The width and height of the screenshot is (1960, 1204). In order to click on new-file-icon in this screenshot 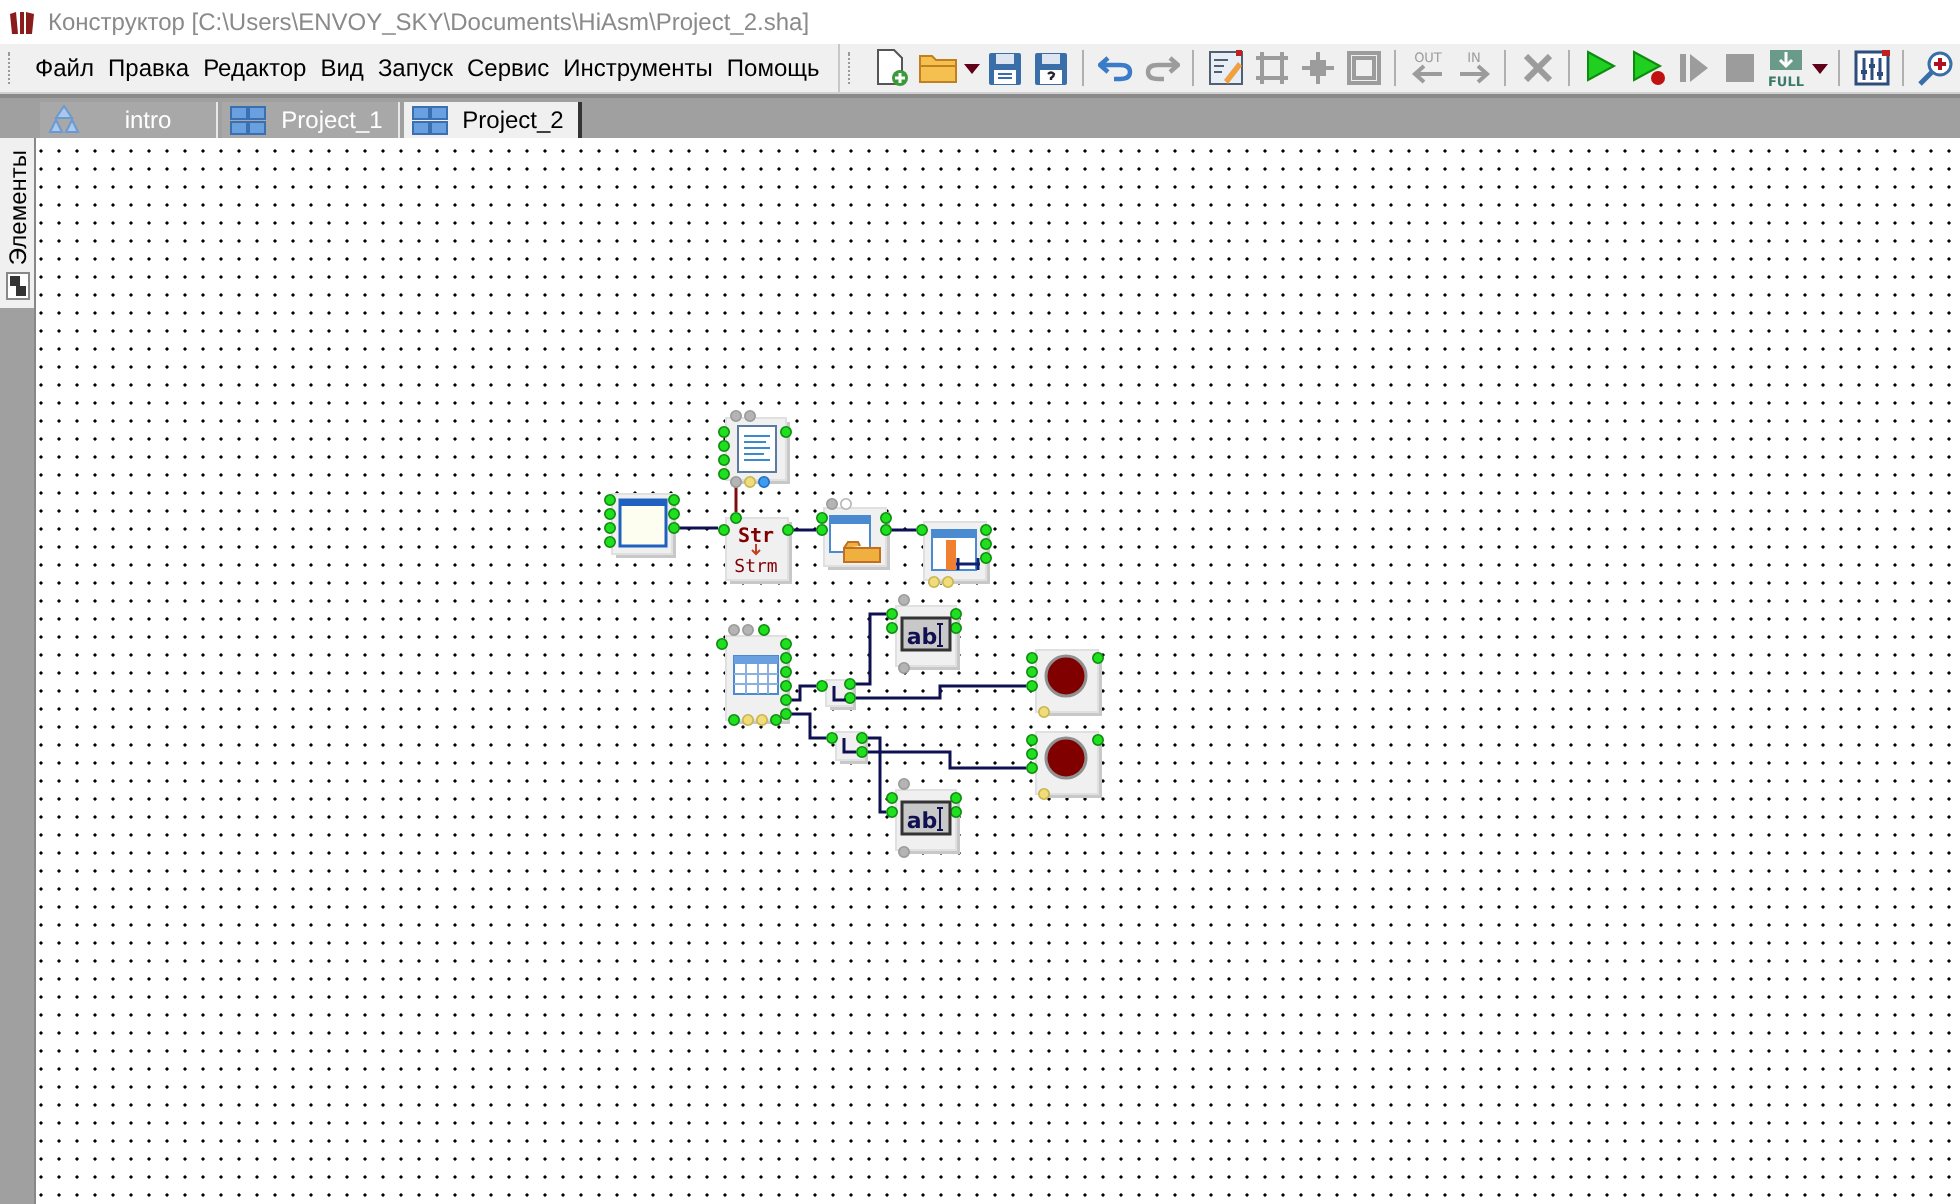, I will do `click(891, 68)`.